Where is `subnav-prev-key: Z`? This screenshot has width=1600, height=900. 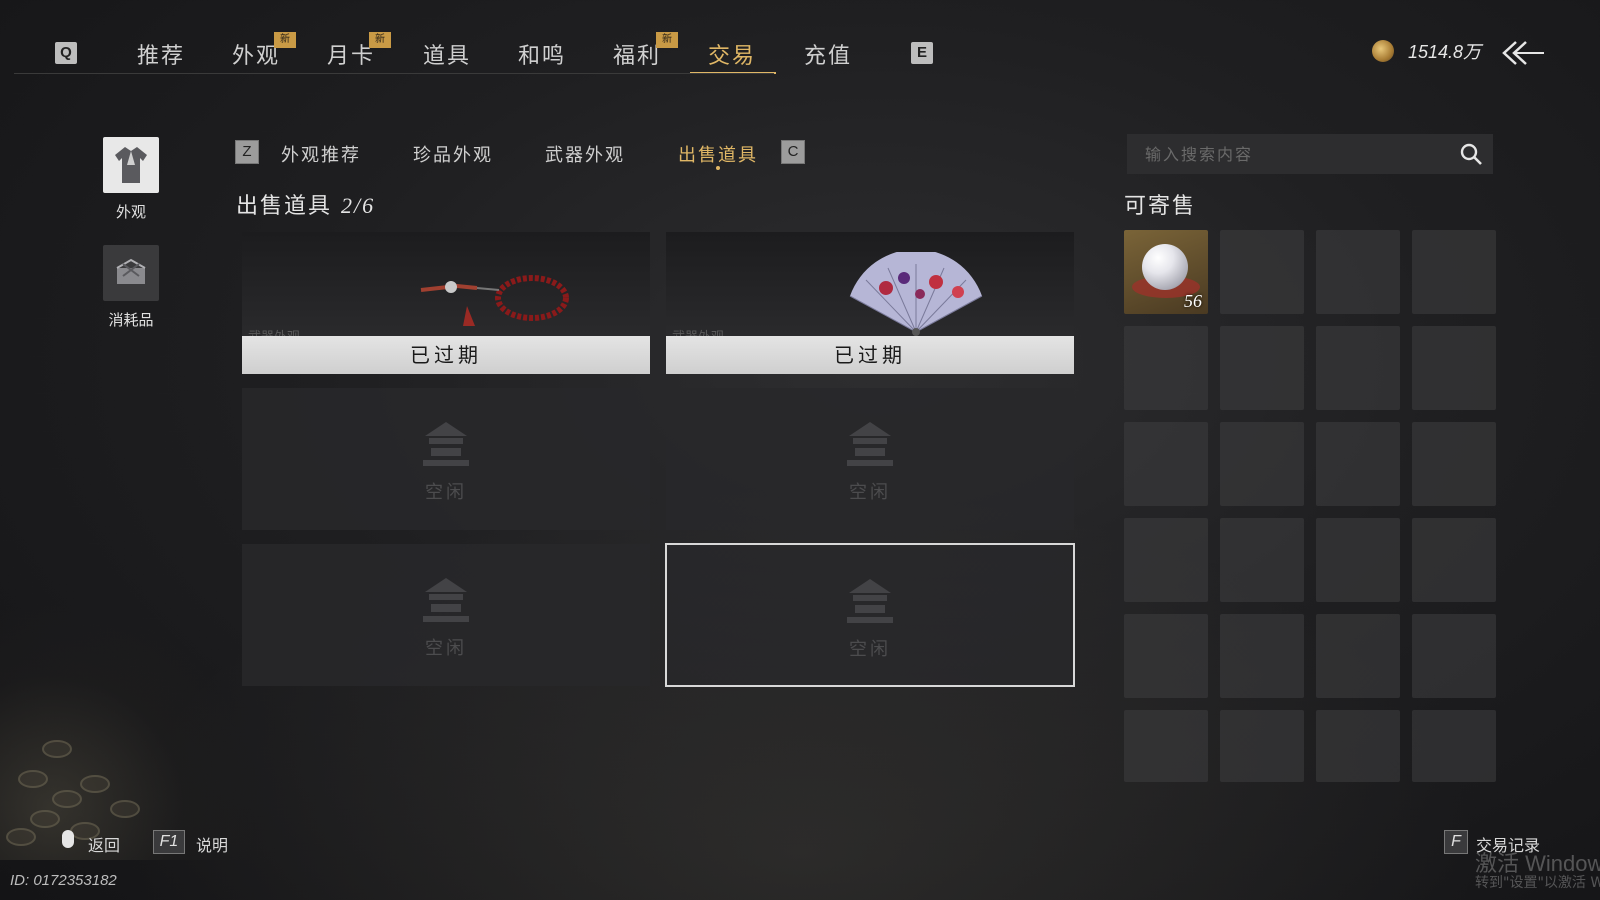 subnav-prev-key: Z is located at coordinates (247, 152).